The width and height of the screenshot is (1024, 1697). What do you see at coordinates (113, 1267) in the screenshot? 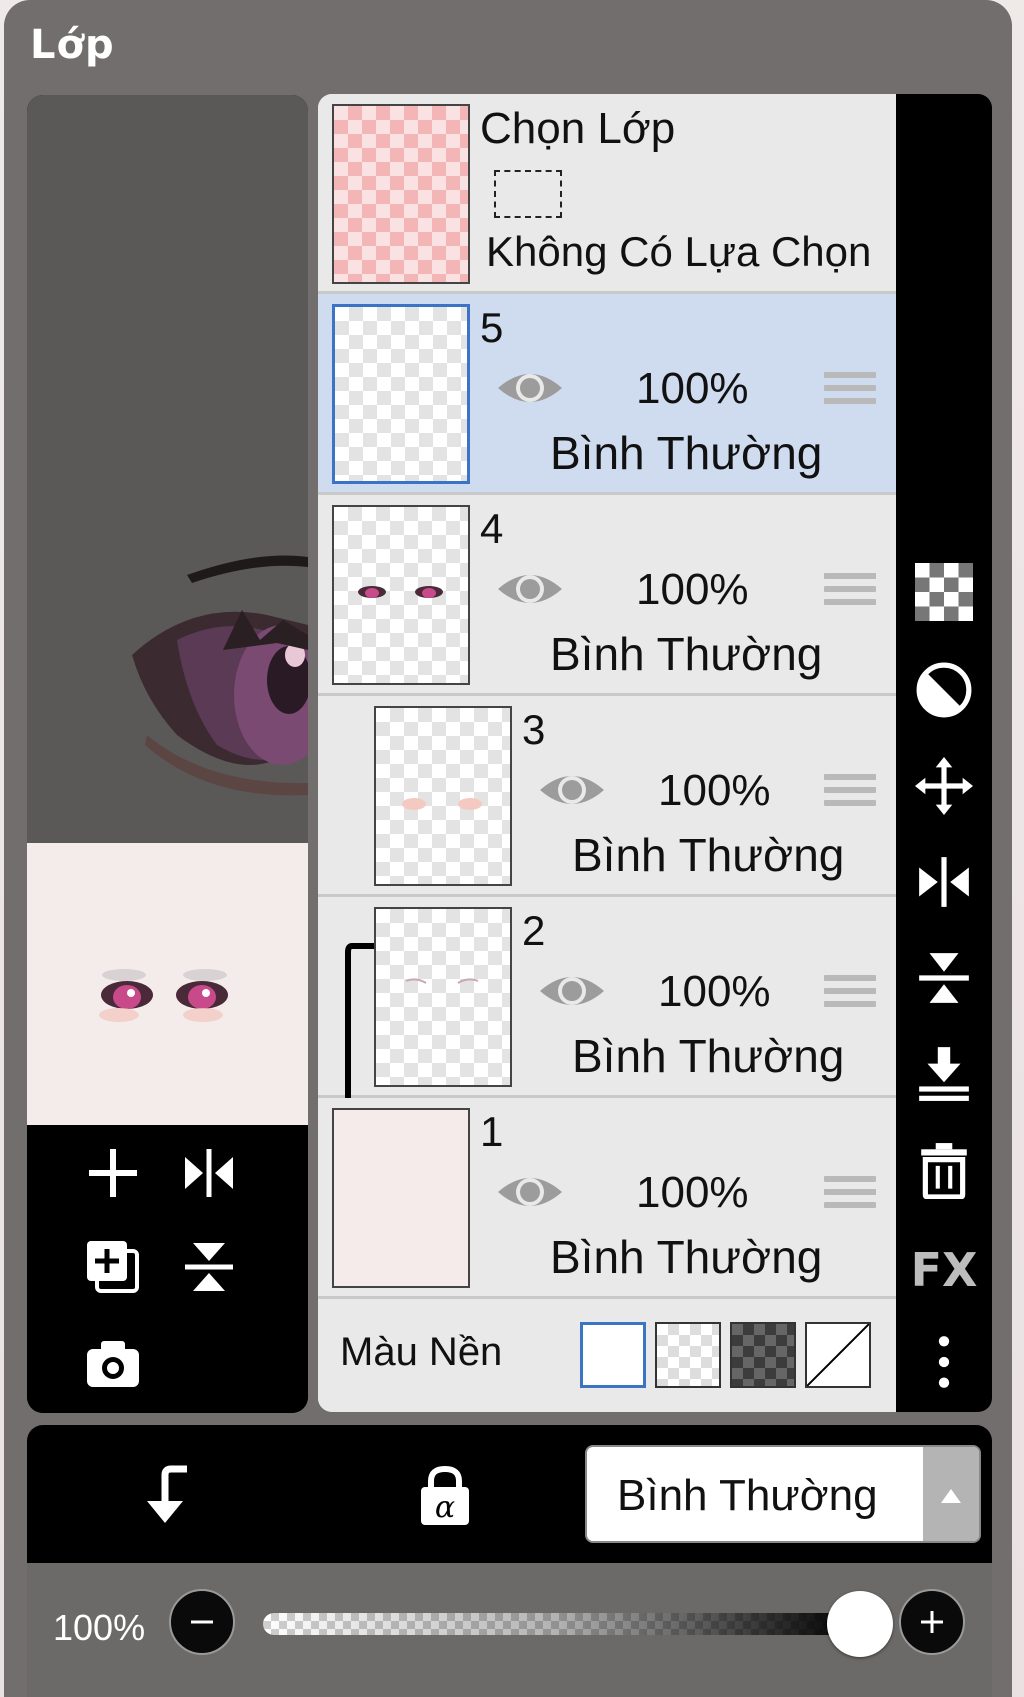
I see `duplicate-layer-icon` at bounding box center [113, 1267].